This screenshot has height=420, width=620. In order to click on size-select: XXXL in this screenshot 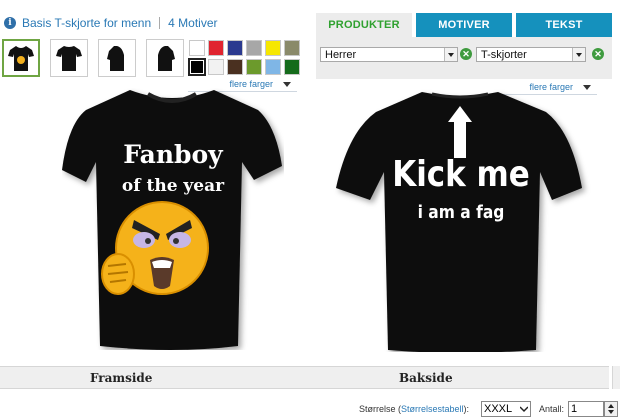, I will do `click(506, 409)`.